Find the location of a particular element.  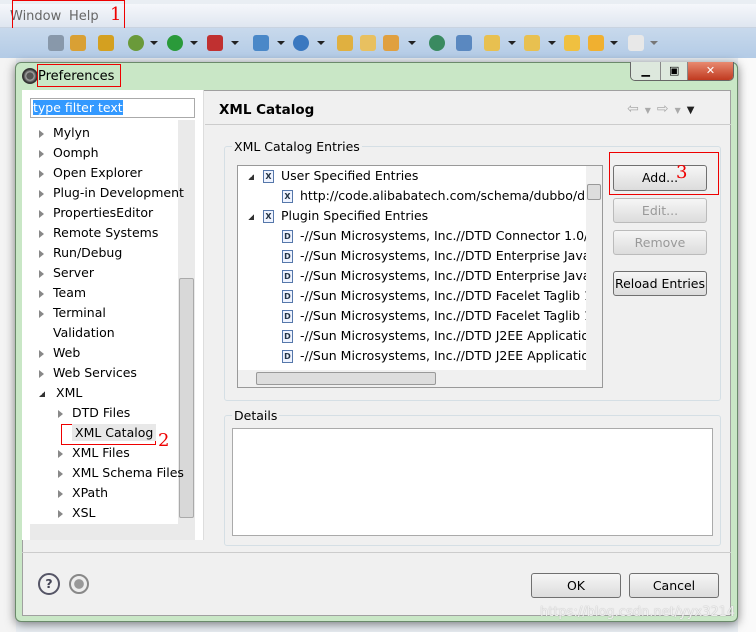

close-button: ✕ is located at coordinates (709, 71).